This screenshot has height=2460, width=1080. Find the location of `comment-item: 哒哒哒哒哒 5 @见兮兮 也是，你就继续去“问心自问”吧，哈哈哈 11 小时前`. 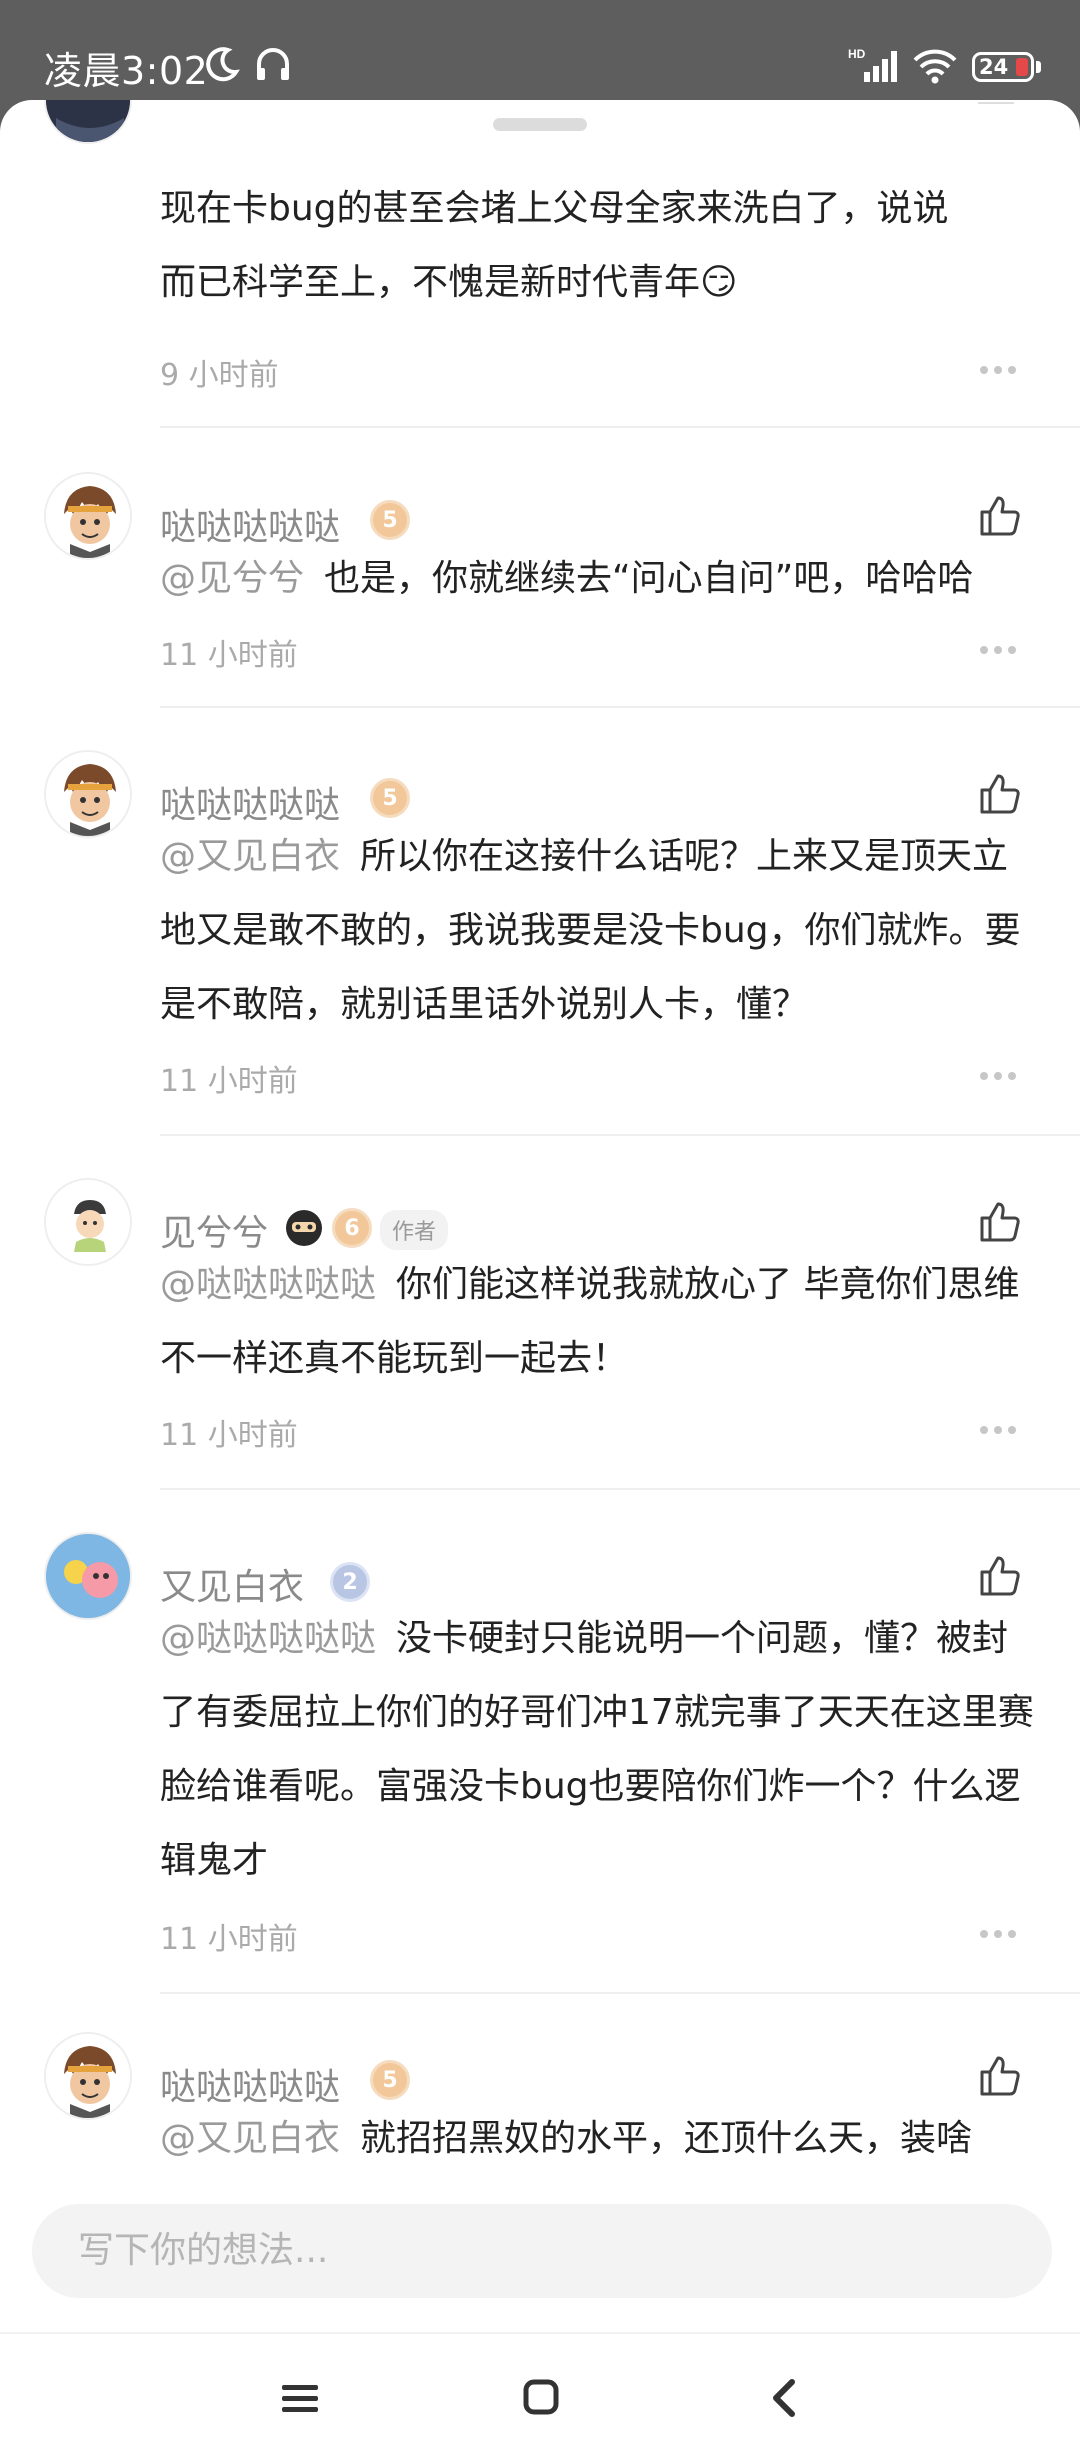

comment-item: 哒哒哒哒哒 5 @见兮兮 也是，你就继续去“问心自问”吧，哈哈哈 11 小时前 is located at coordinates (540, 570).